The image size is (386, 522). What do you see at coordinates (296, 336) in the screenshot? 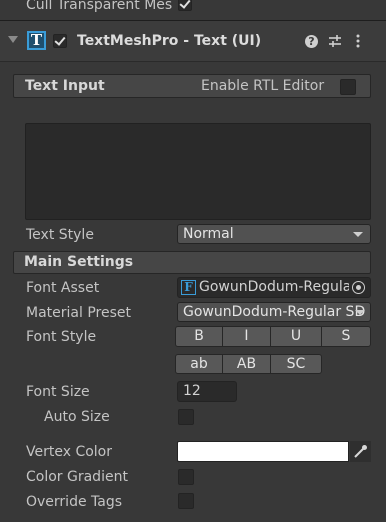
I see `font-style-underline-button: U` at bounding box center [296, 336].